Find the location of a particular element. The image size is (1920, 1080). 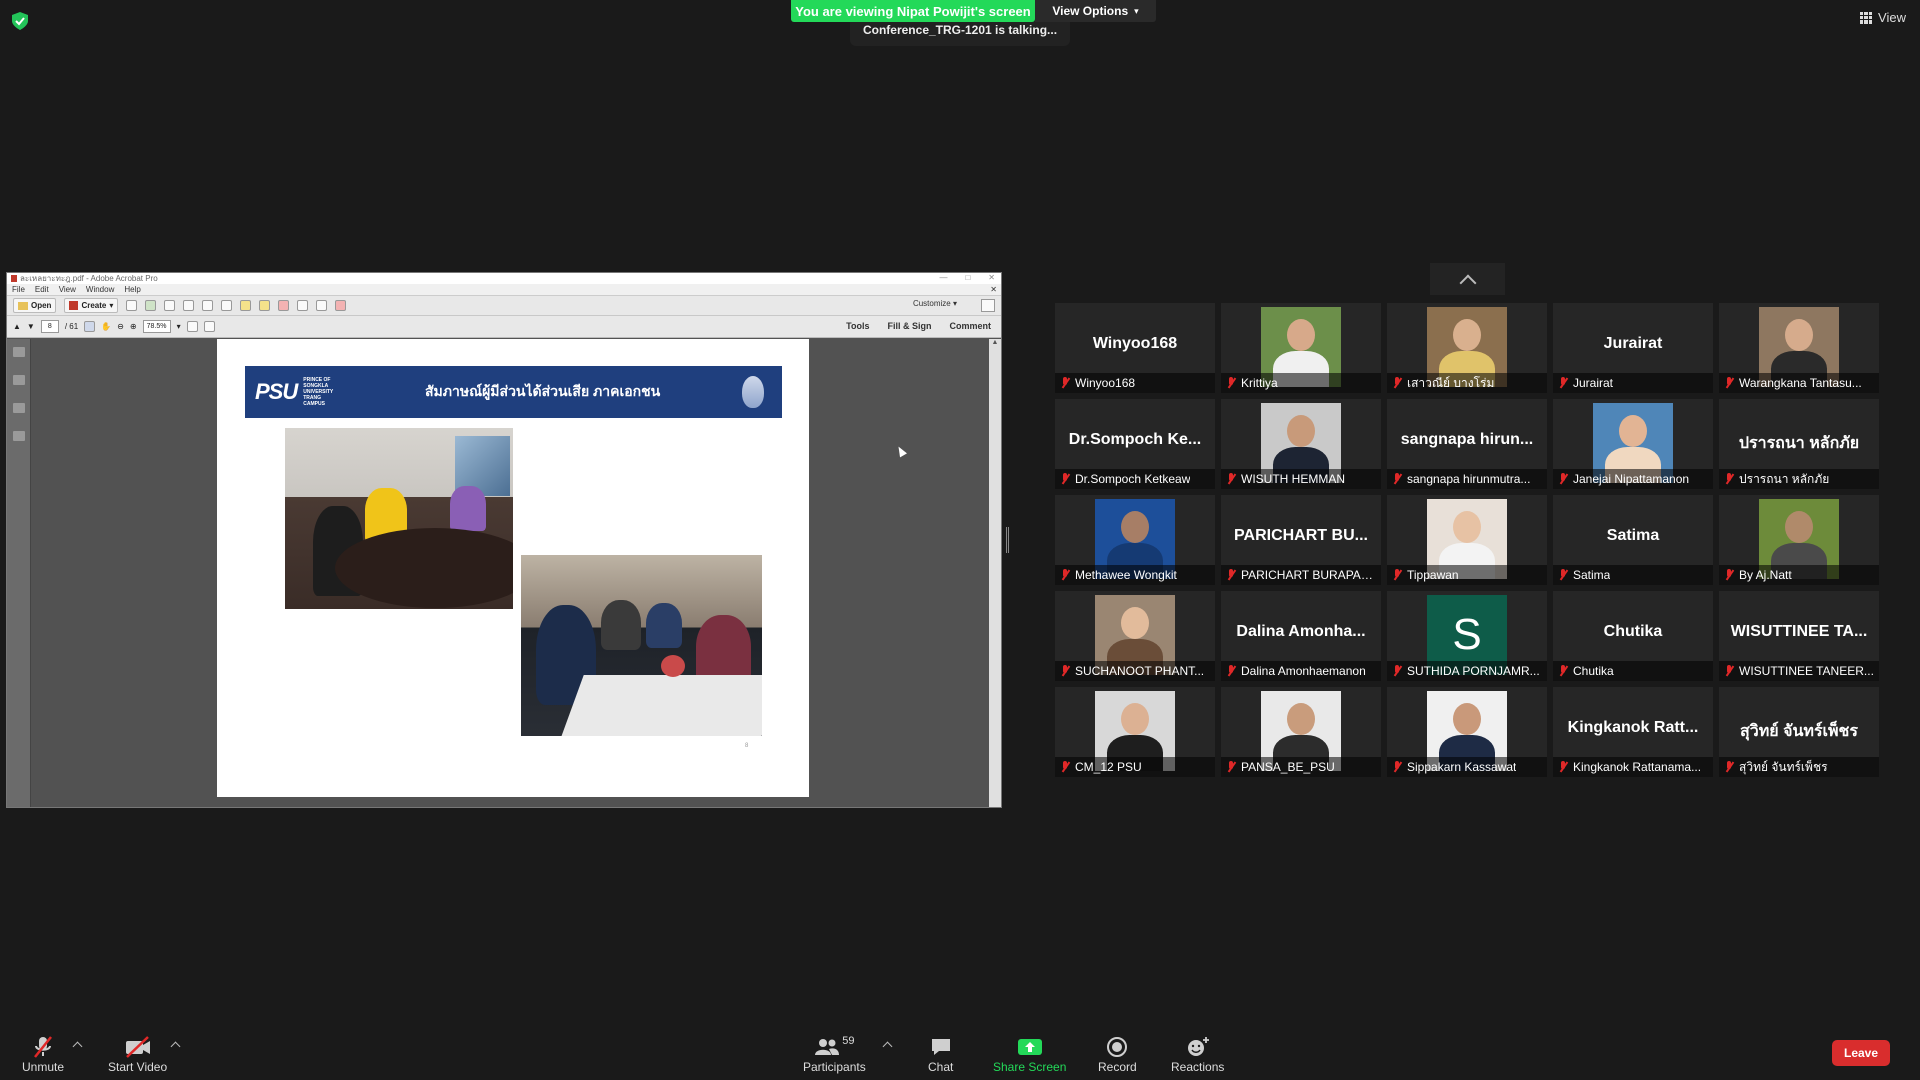

select-tool-icon is located at coordinates (90, 326).